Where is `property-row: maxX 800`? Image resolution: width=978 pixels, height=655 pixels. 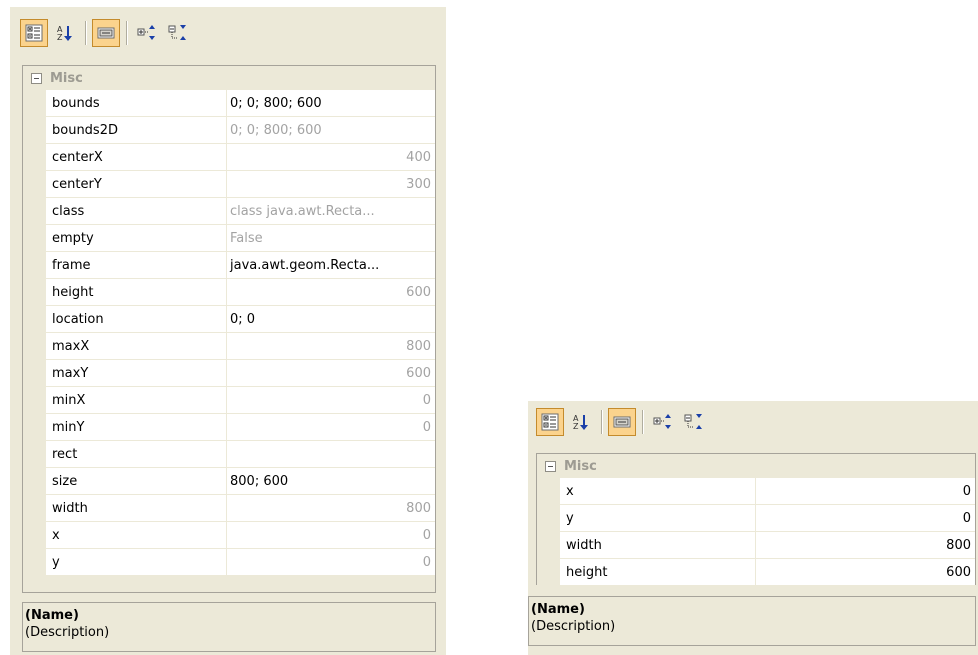
property-row: maxX 800 is located at coordinates (229, 346).